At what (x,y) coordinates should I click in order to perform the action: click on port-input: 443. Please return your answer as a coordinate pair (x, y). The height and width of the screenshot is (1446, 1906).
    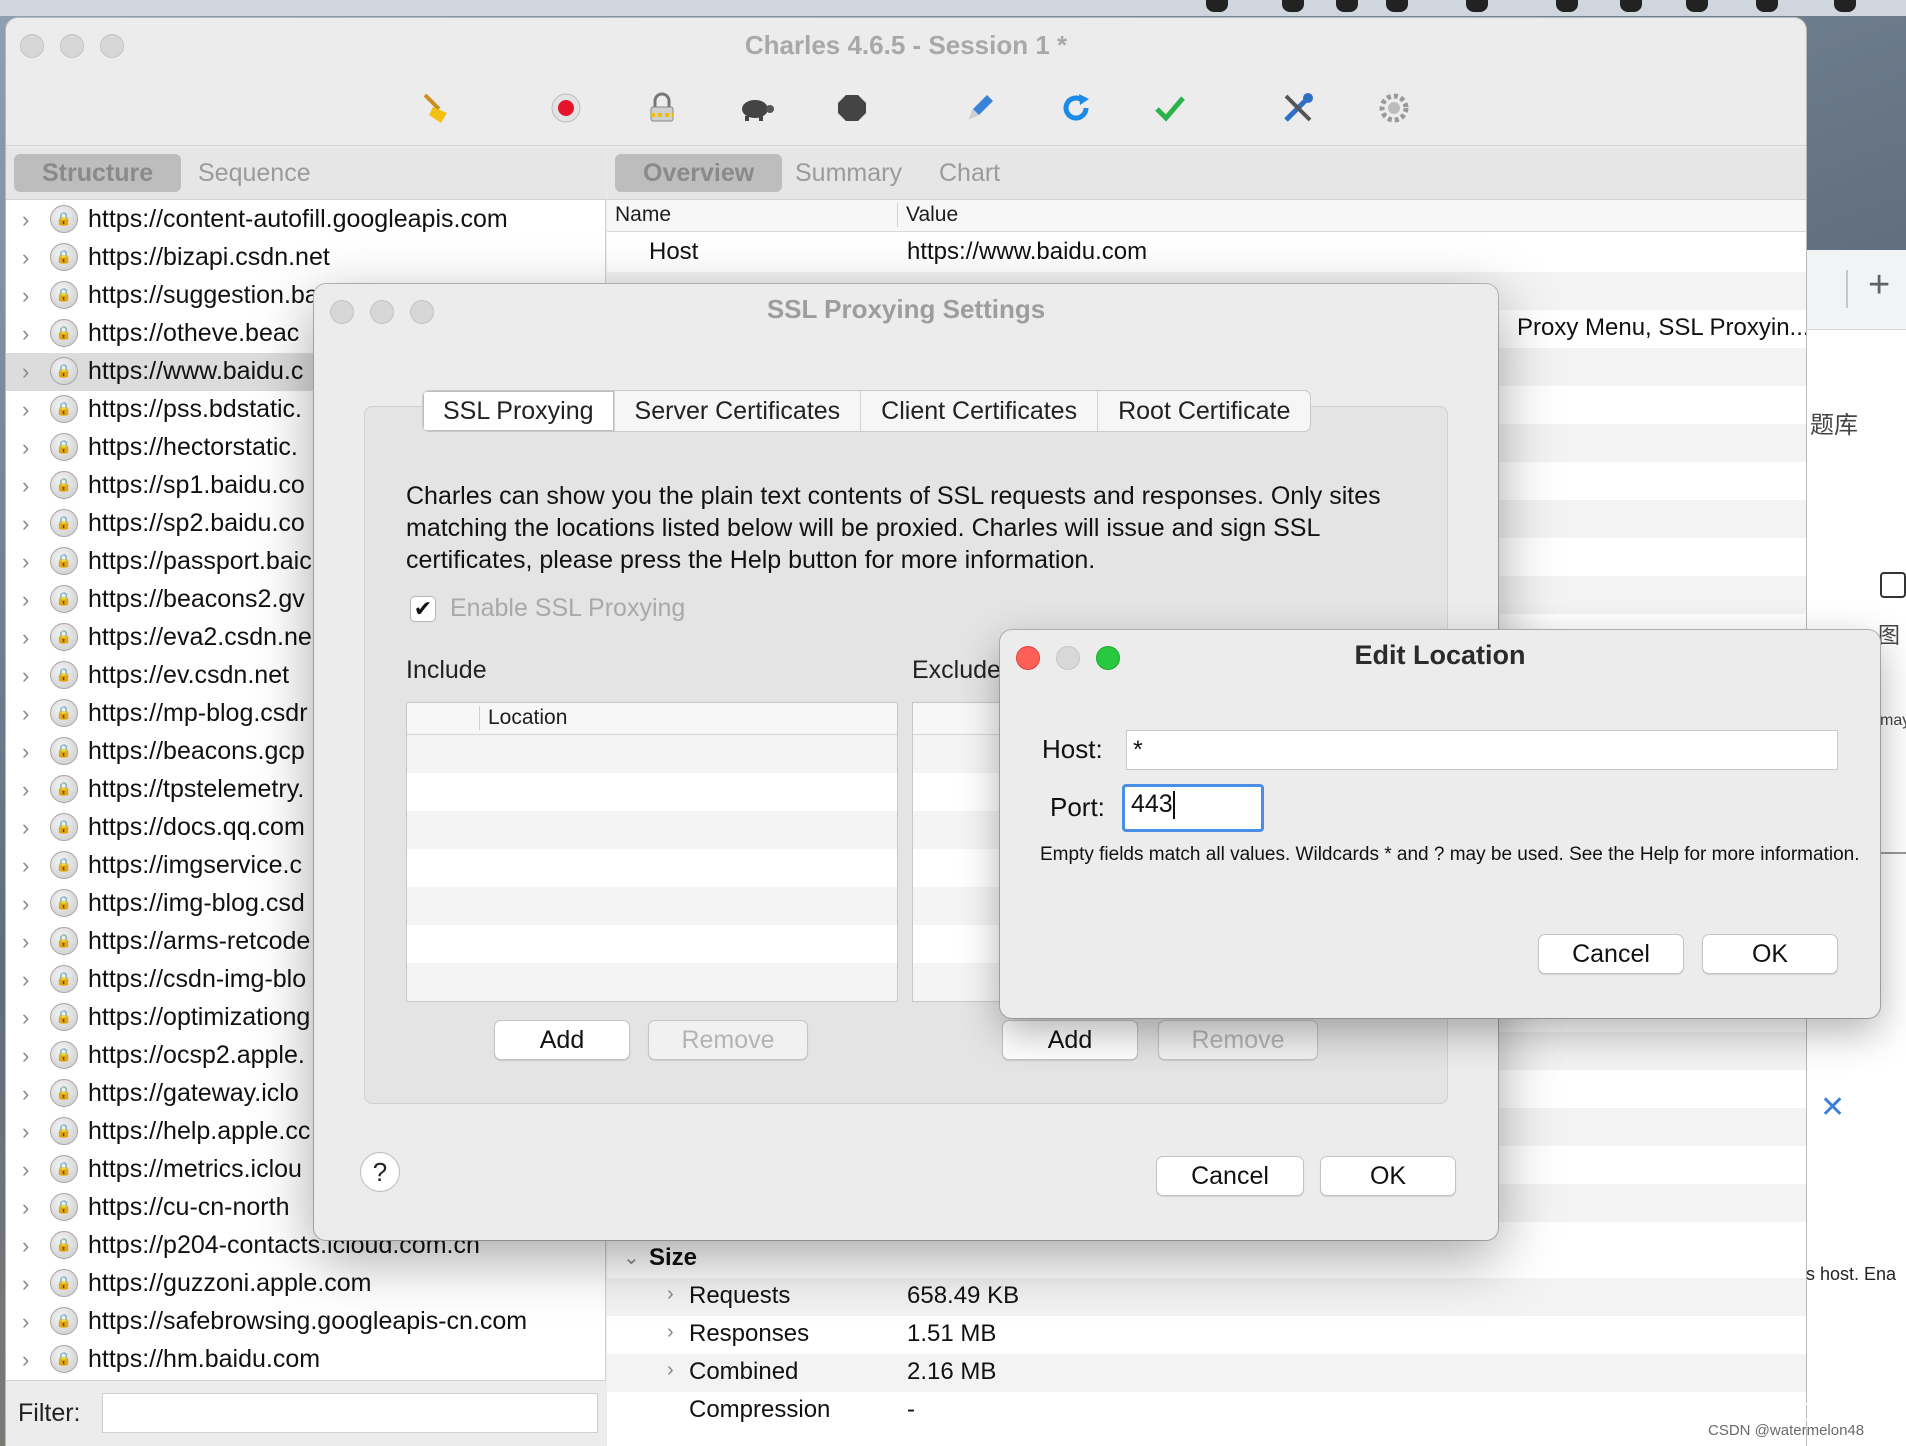
    Looking at the image, I should click on (1193, 808).